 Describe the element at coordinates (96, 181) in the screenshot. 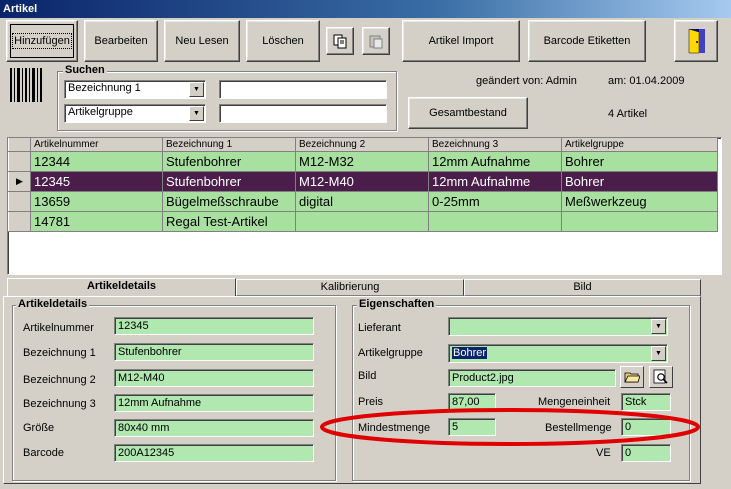

I see `table-cell: 12345` at that location.